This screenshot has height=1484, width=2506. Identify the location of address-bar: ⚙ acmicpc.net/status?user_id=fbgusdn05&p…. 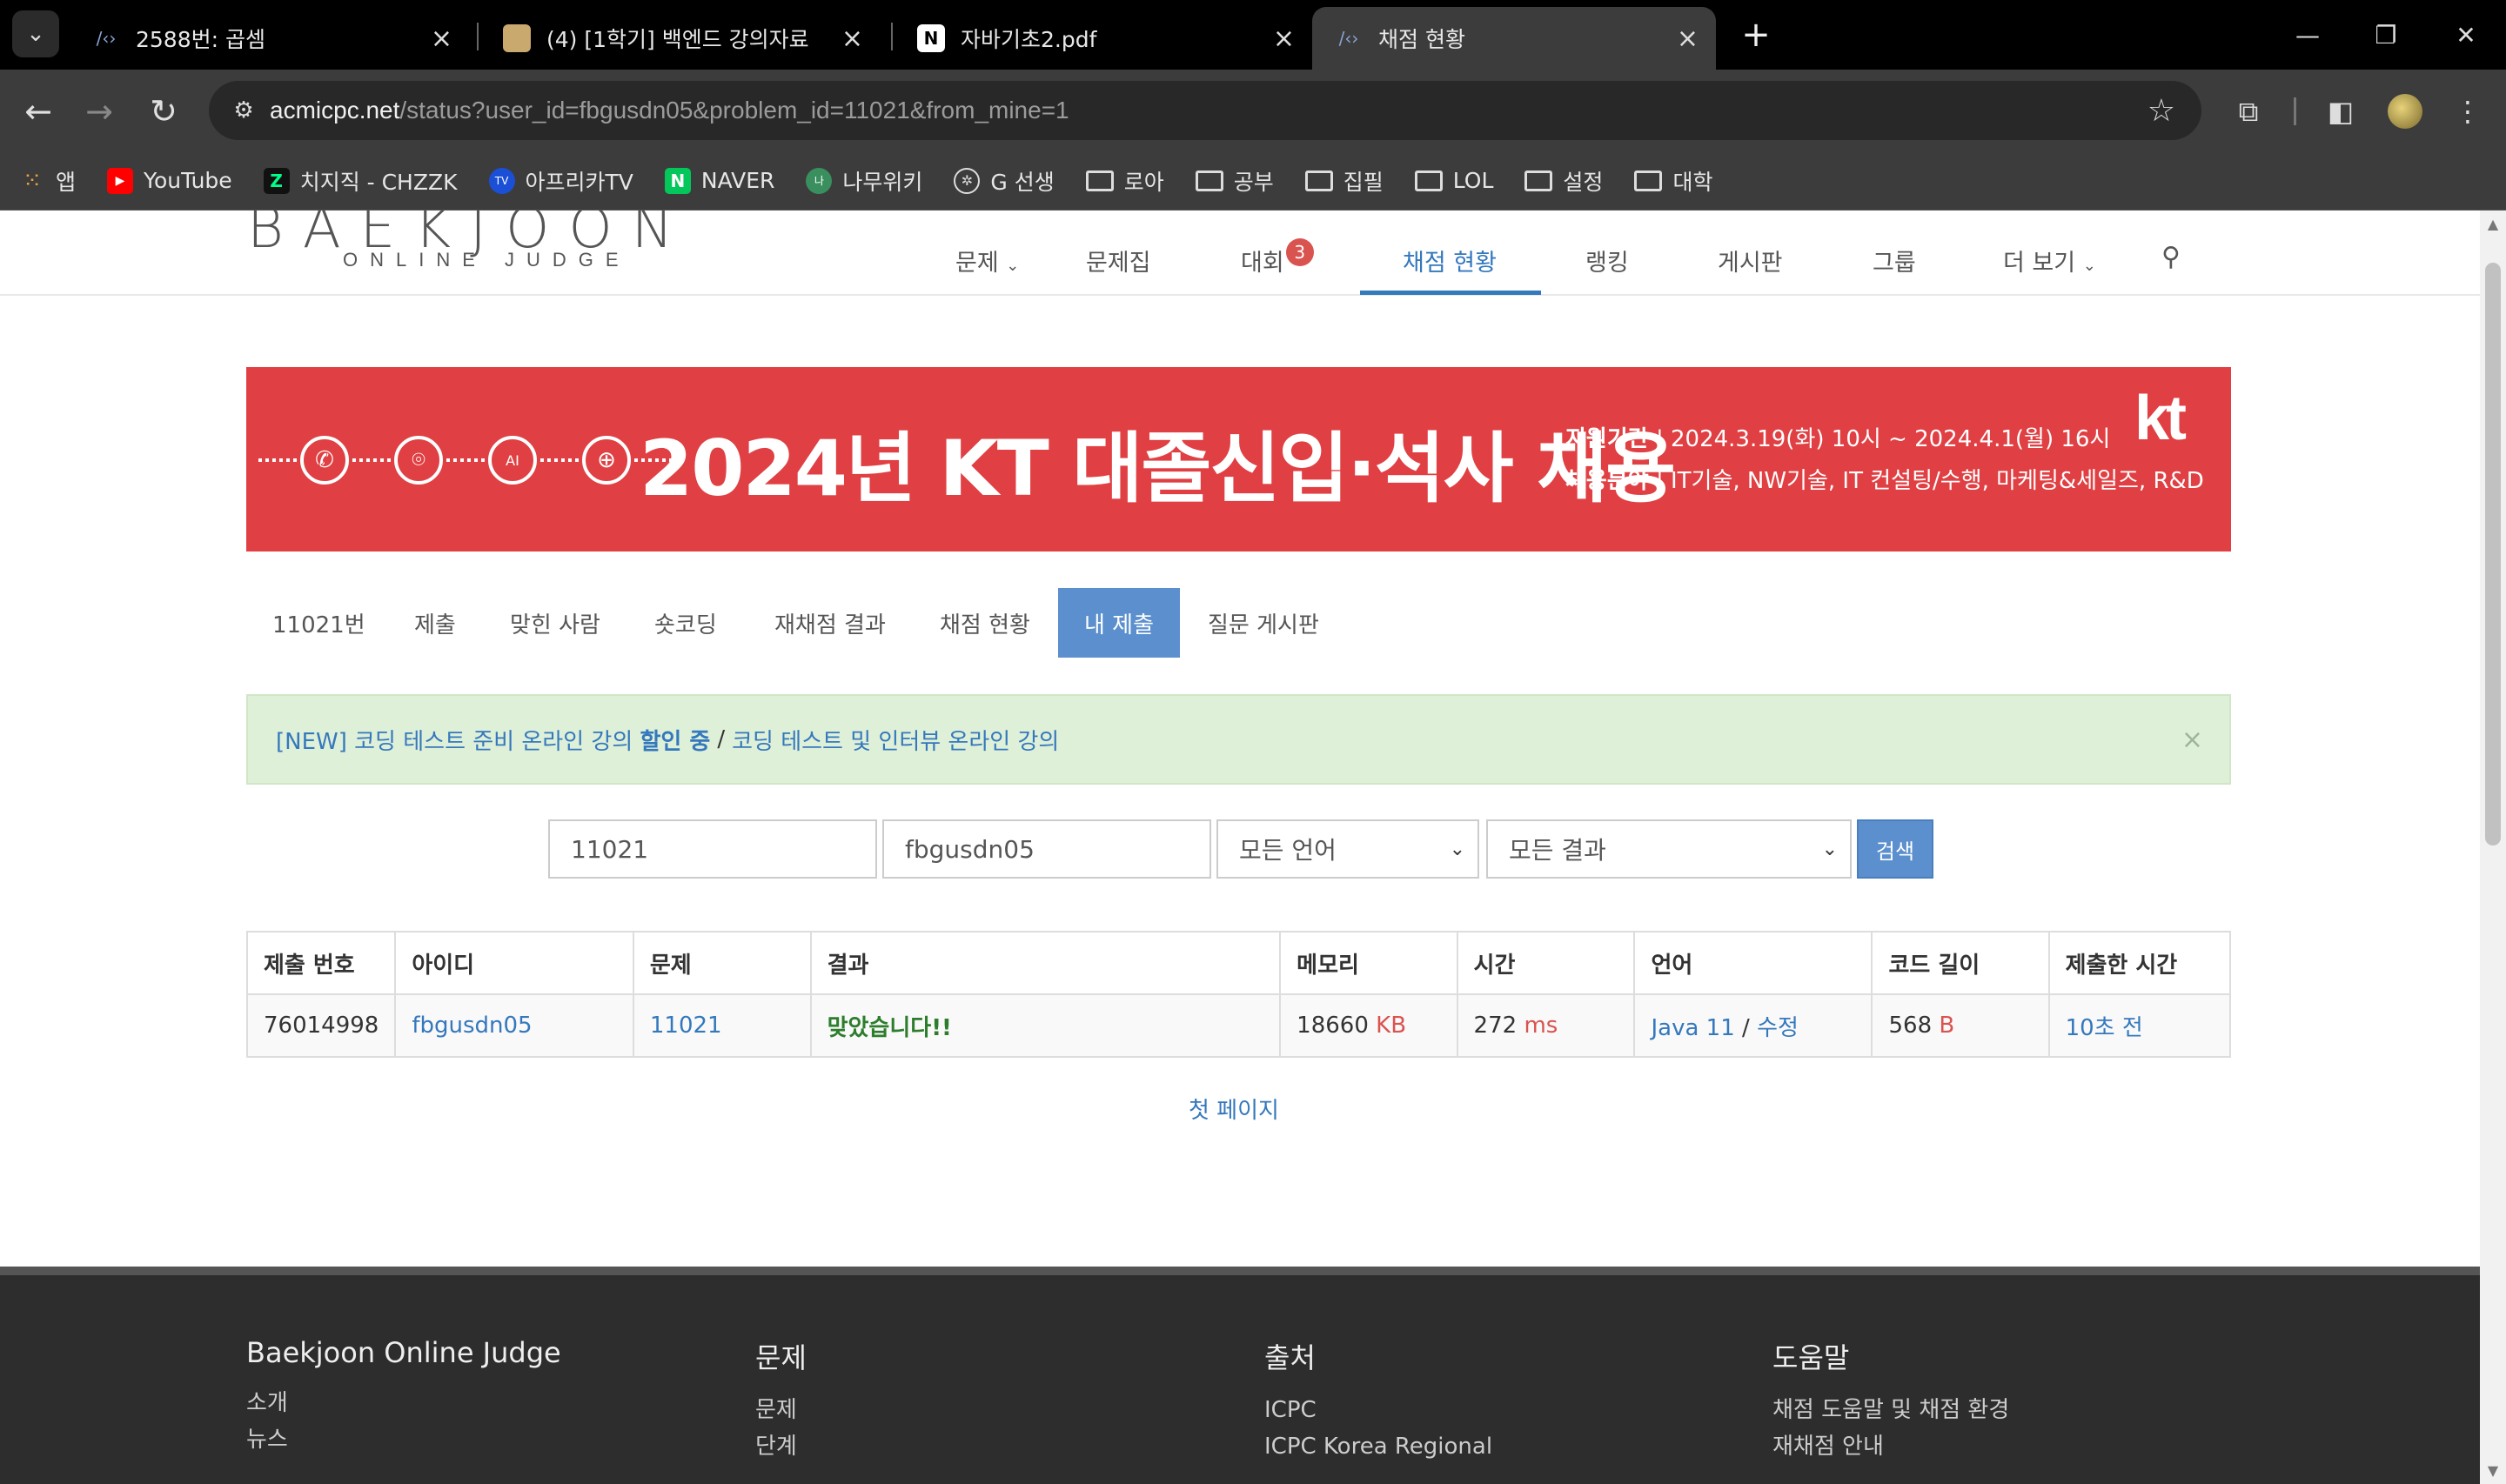
(1205, 111).